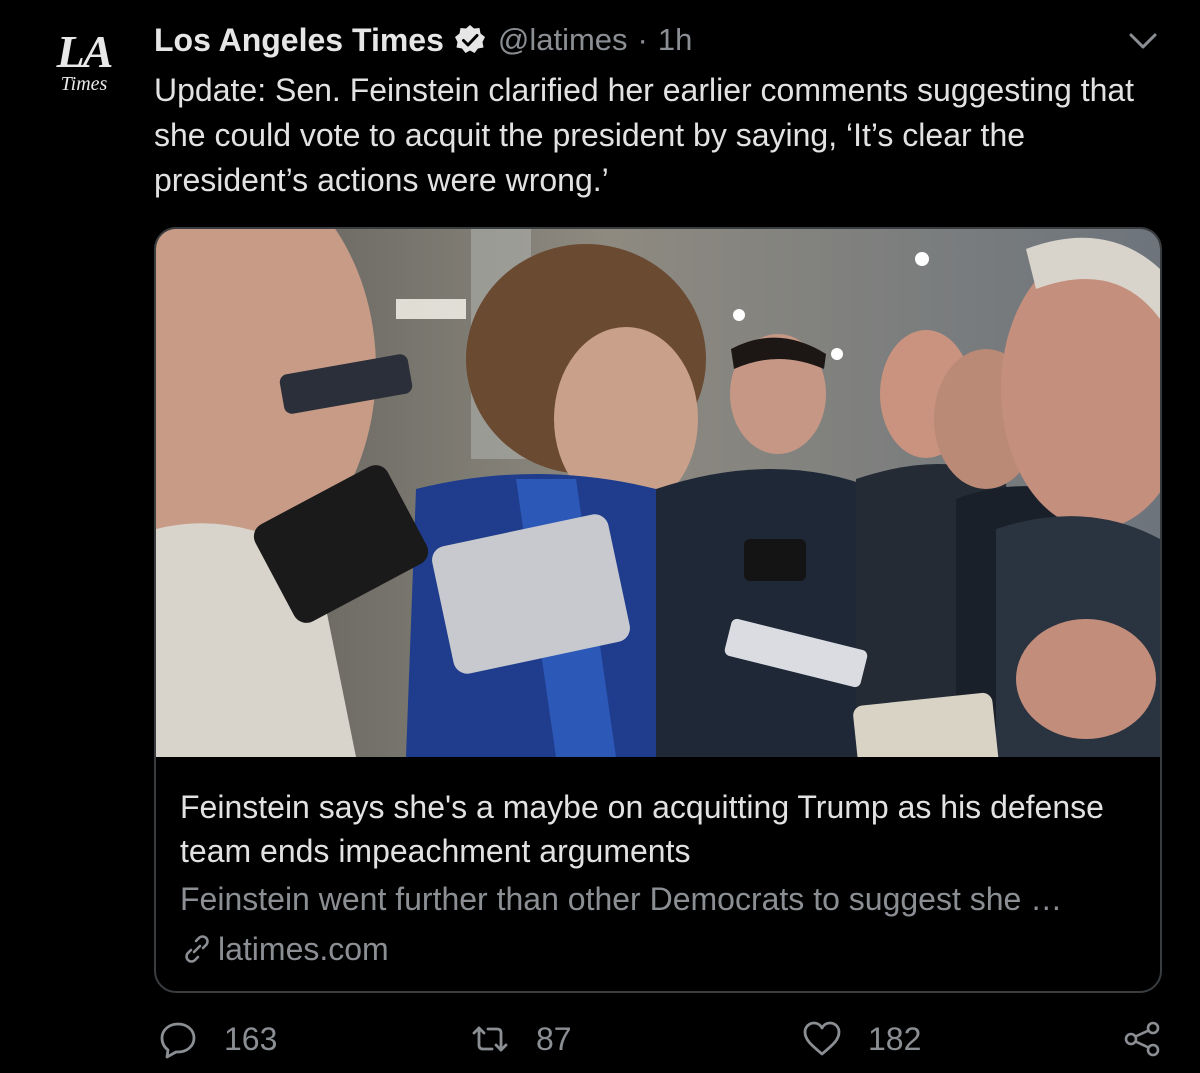  What do you see at coordinates (1143, 41) in the screenshot?
I see `chevron-down-icon` at bounding box center [1143, 41].